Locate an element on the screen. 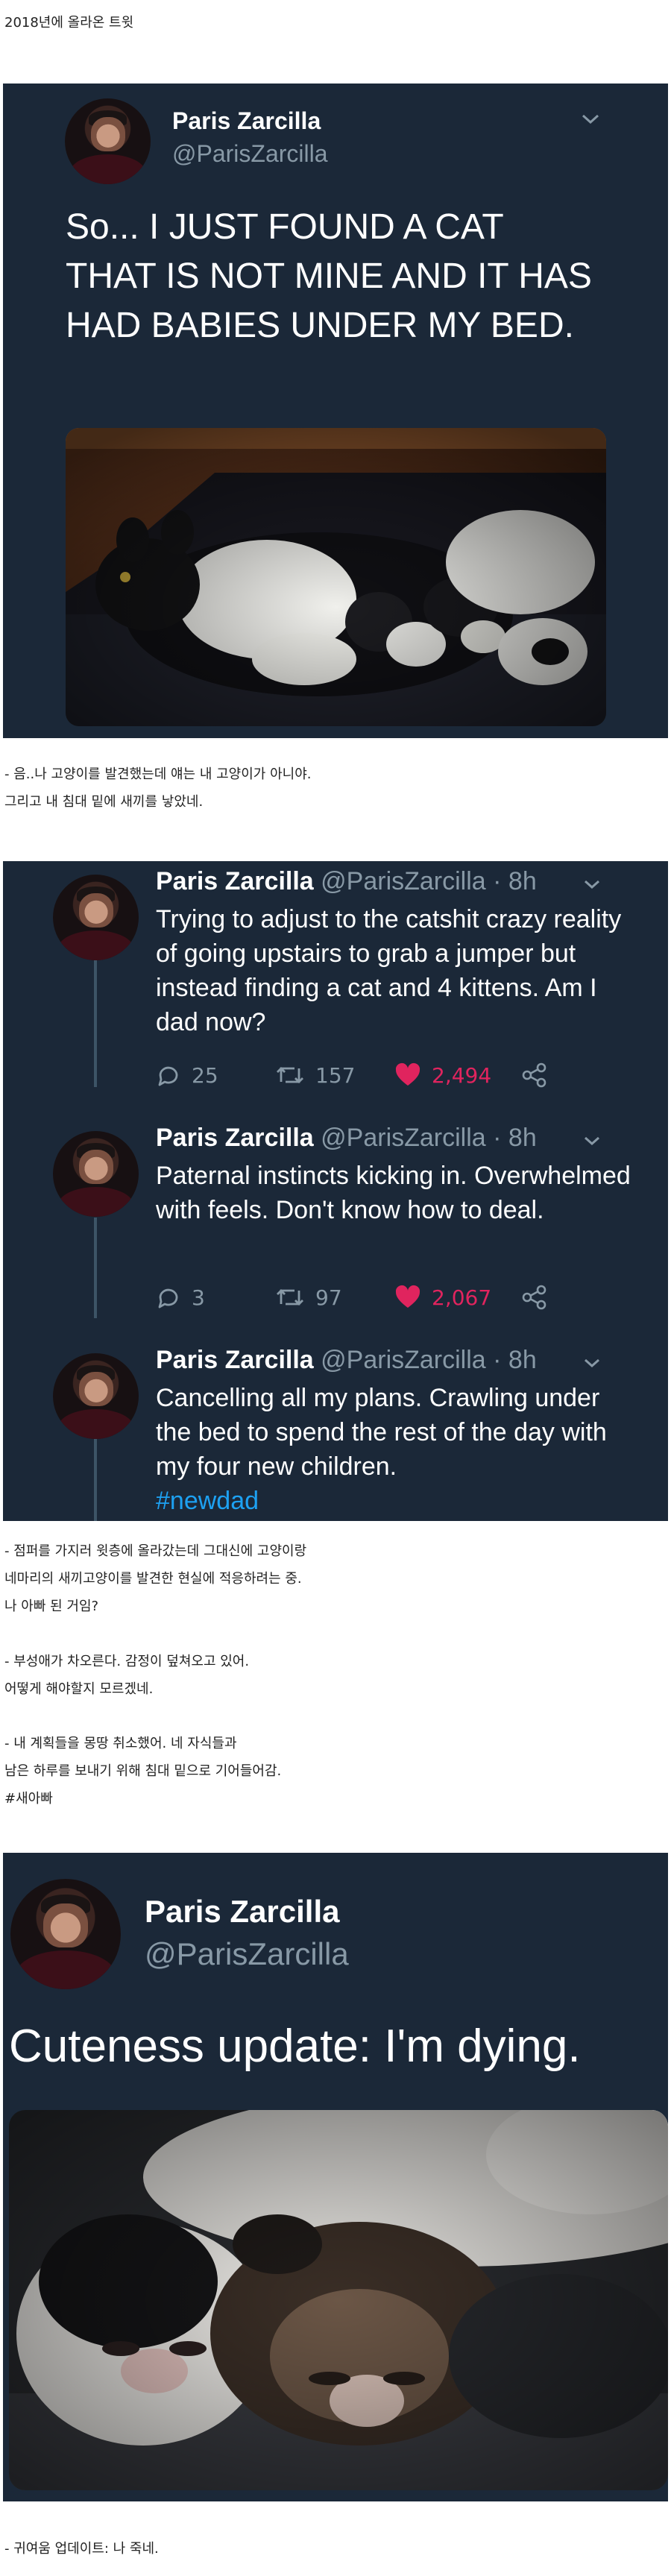 The height and width of the screenshot is (2576, 671). like-count: 2,494 is located at coordinates (462, 1075).